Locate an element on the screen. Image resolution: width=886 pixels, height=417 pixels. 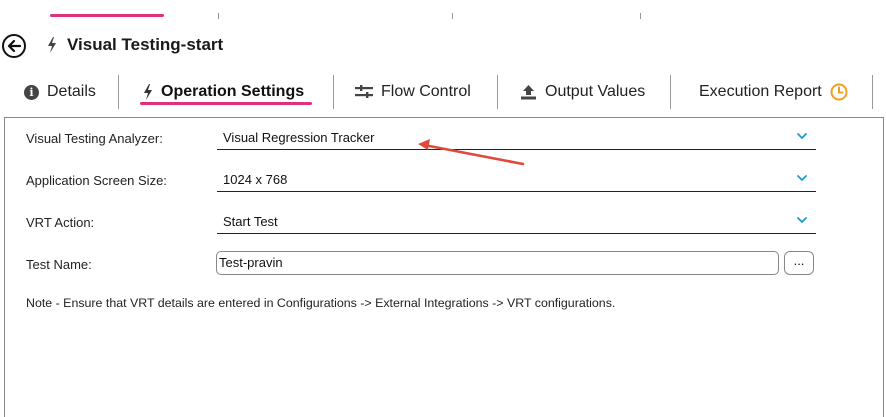
vrt-action-value: Start Test is located at coordinates (250, 221).